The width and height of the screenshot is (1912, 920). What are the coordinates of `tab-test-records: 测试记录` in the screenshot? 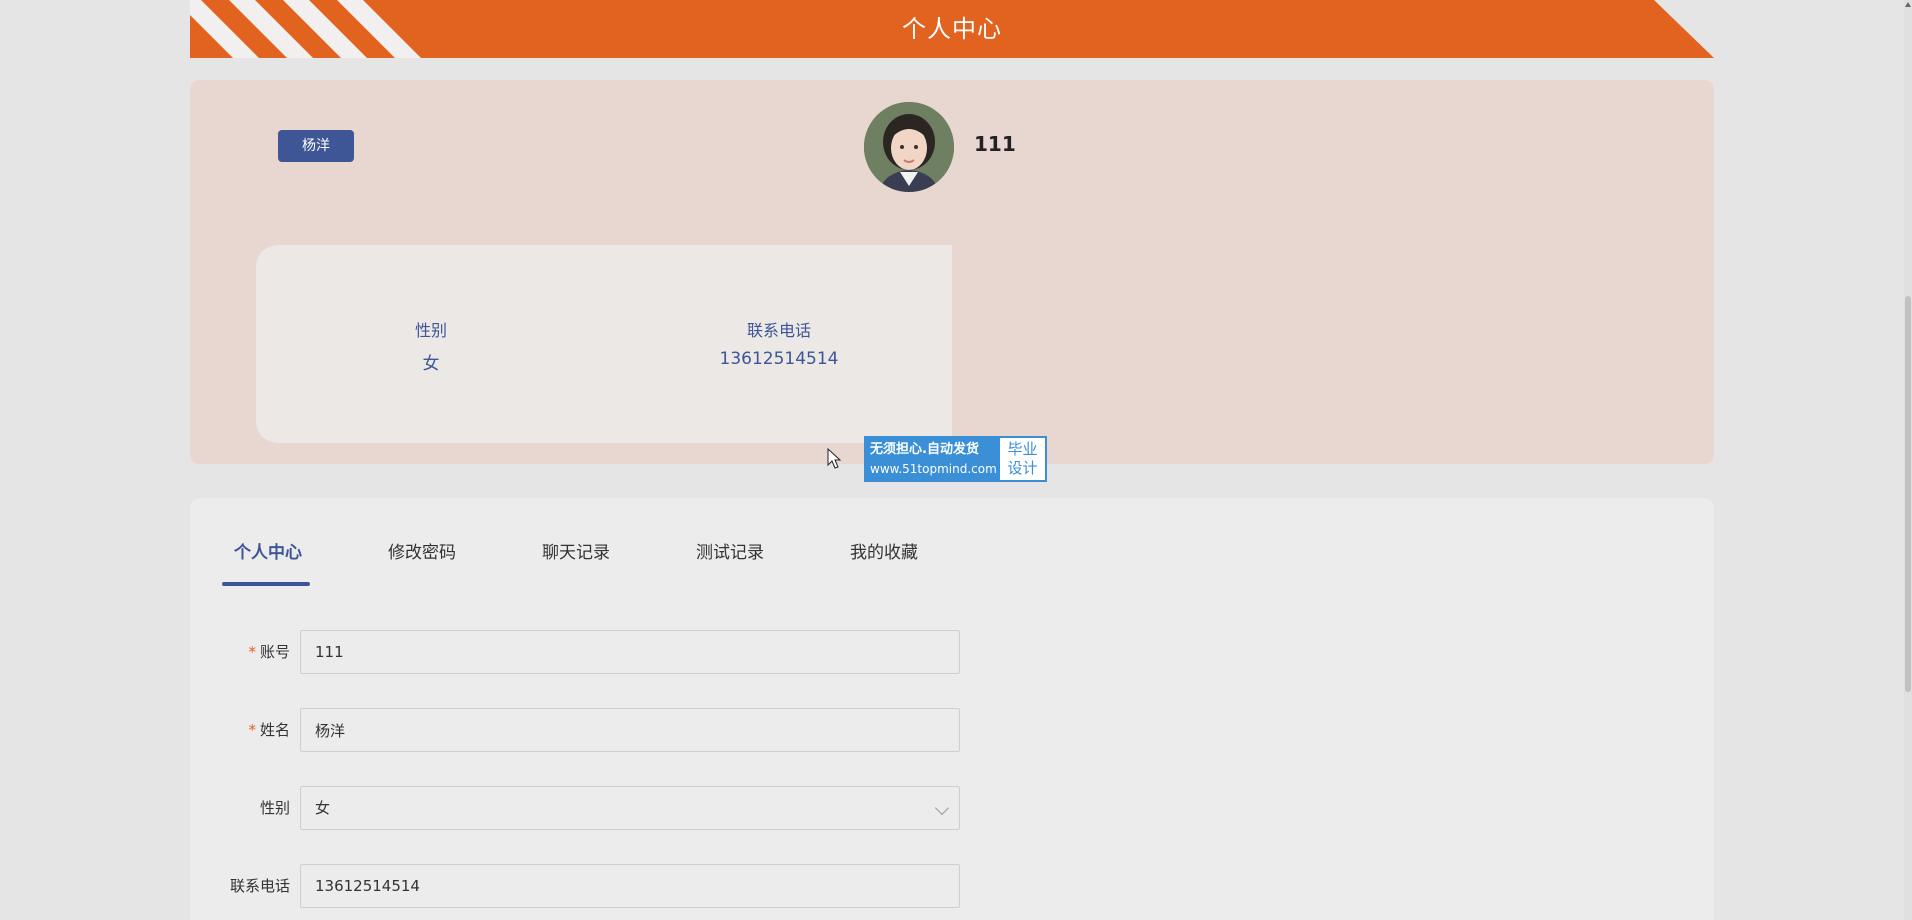 It's located at (761, 562).